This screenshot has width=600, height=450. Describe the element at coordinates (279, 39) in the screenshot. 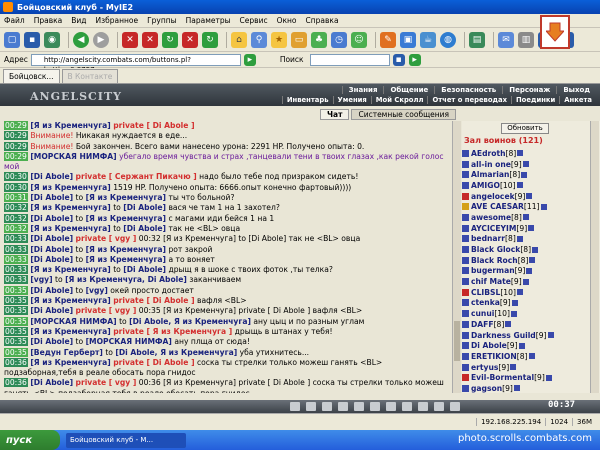

I see `favorites-star-icon: ★` at that location.